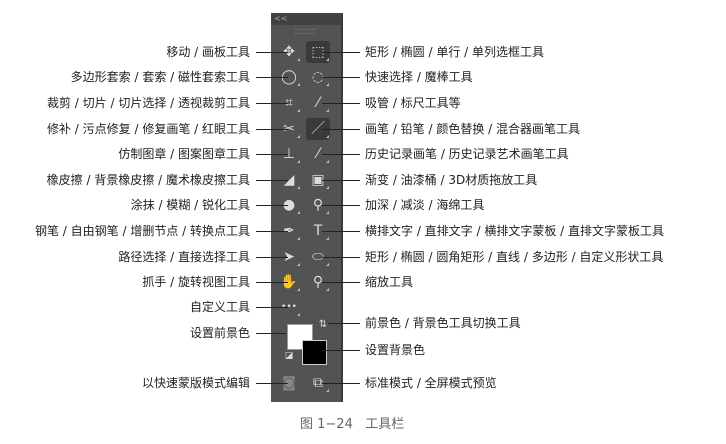 The width and height of the screenshot is (726, 444). What do you see at coordinates (306, 19) in the screenshot?
I see `collapse-button: <<` at bounding box center [306, 19].